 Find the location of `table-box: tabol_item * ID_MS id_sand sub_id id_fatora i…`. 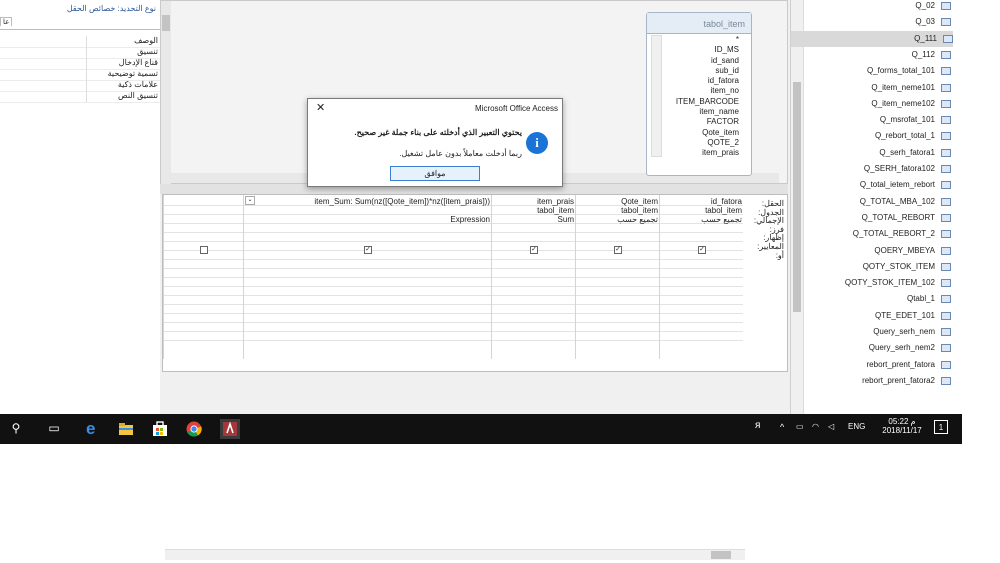

table-box: tabol_item * ID_MS id_sand sub_id id_fatora i… is located at coordinates (699, 94).